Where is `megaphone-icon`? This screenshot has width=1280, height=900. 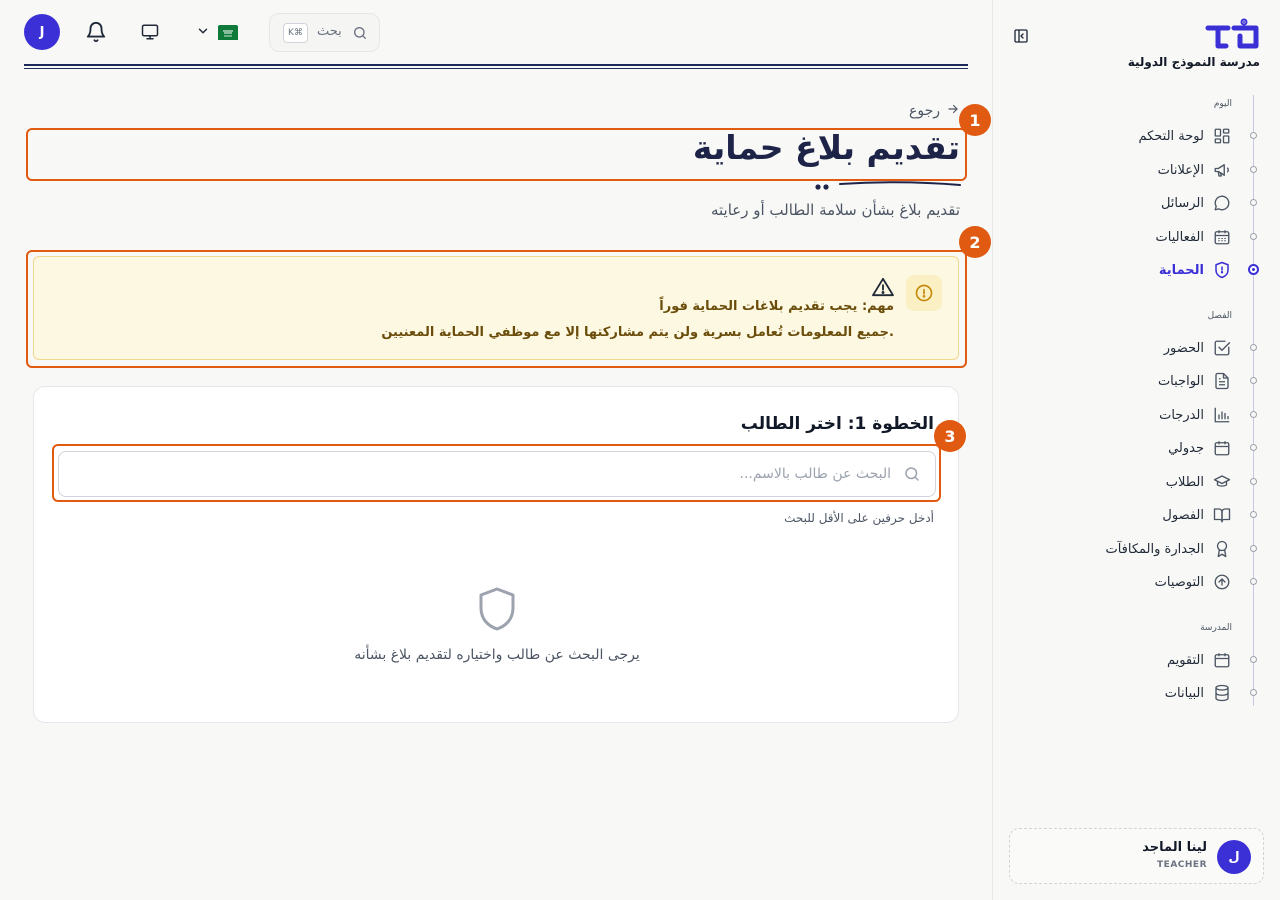 megaphone-icon is located at coordinates (1222, 170).